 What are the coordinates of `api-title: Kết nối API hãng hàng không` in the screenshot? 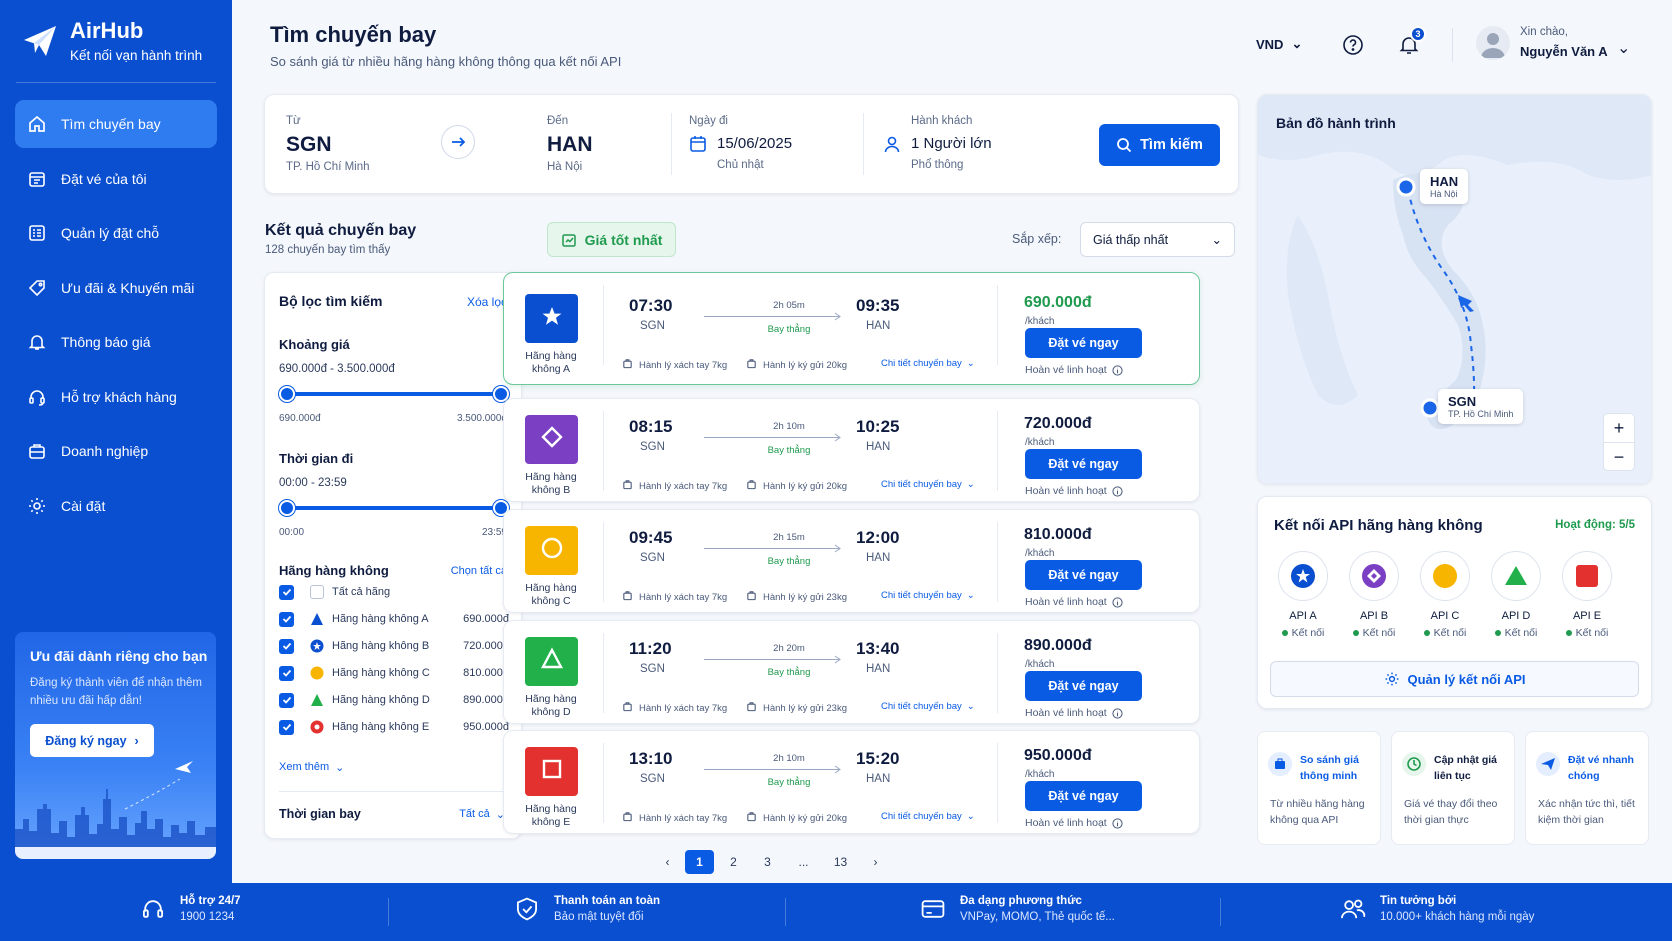 It's located at (1378, 525).